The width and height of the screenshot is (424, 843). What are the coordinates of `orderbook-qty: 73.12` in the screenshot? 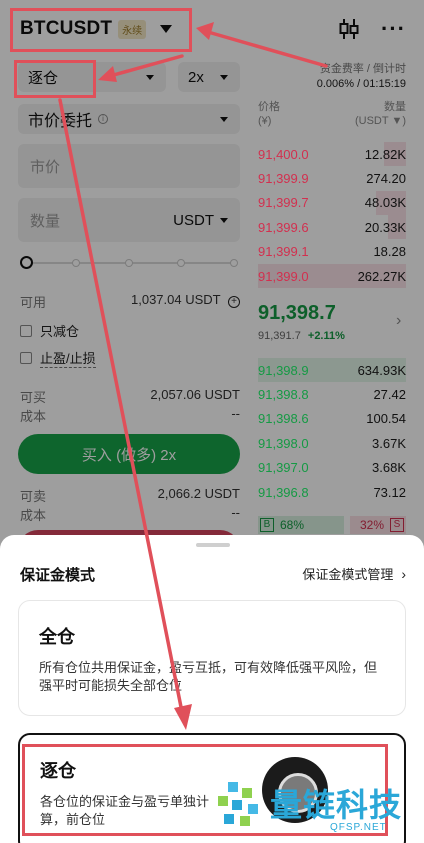 It's located at (389, 492).